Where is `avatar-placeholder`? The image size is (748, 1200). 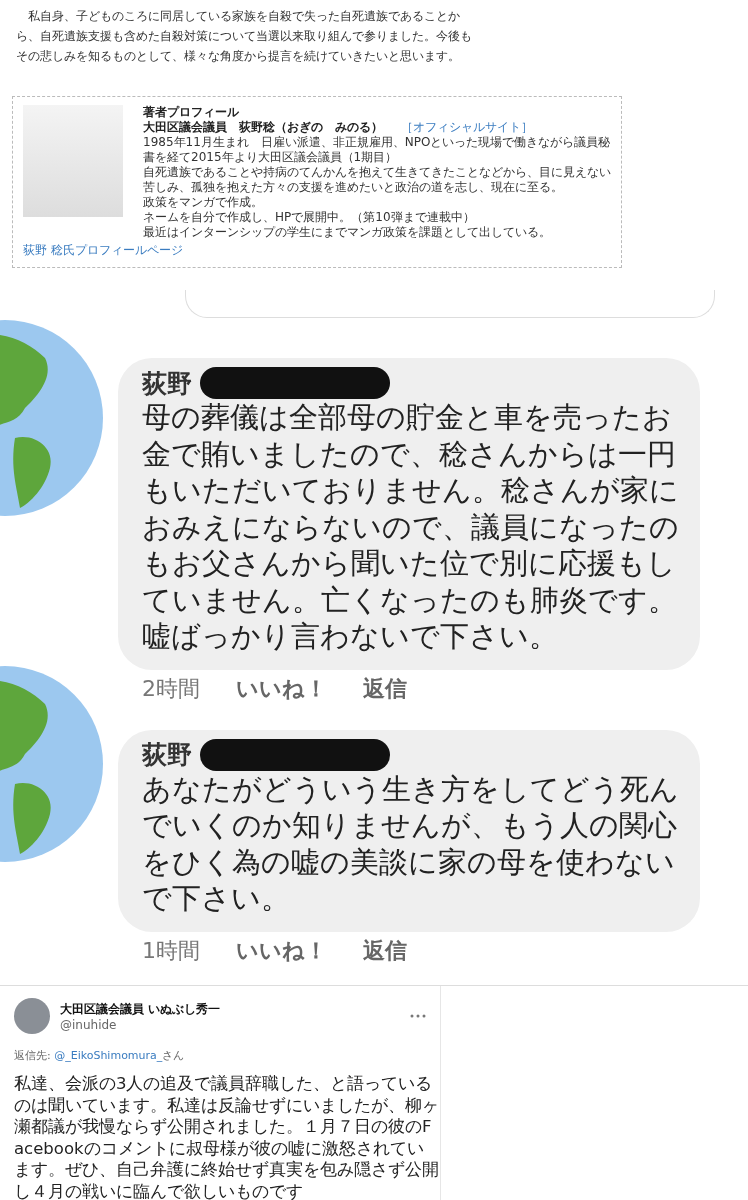 avatar-placeholder is located at coordinates (32, 1016).